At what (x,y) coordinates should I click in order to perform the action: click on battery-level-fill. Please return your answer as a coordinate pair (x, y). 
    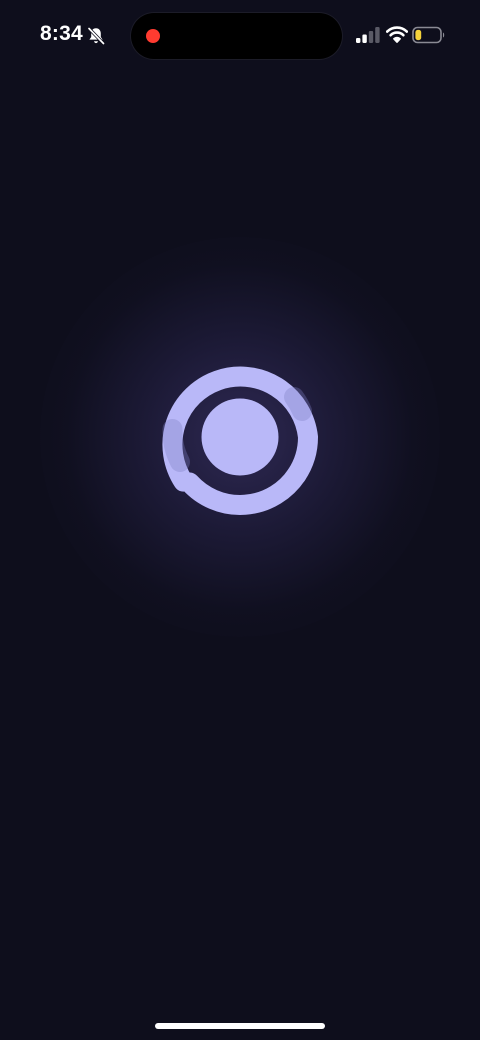
    Looking at the image, I should click on (418, 35).